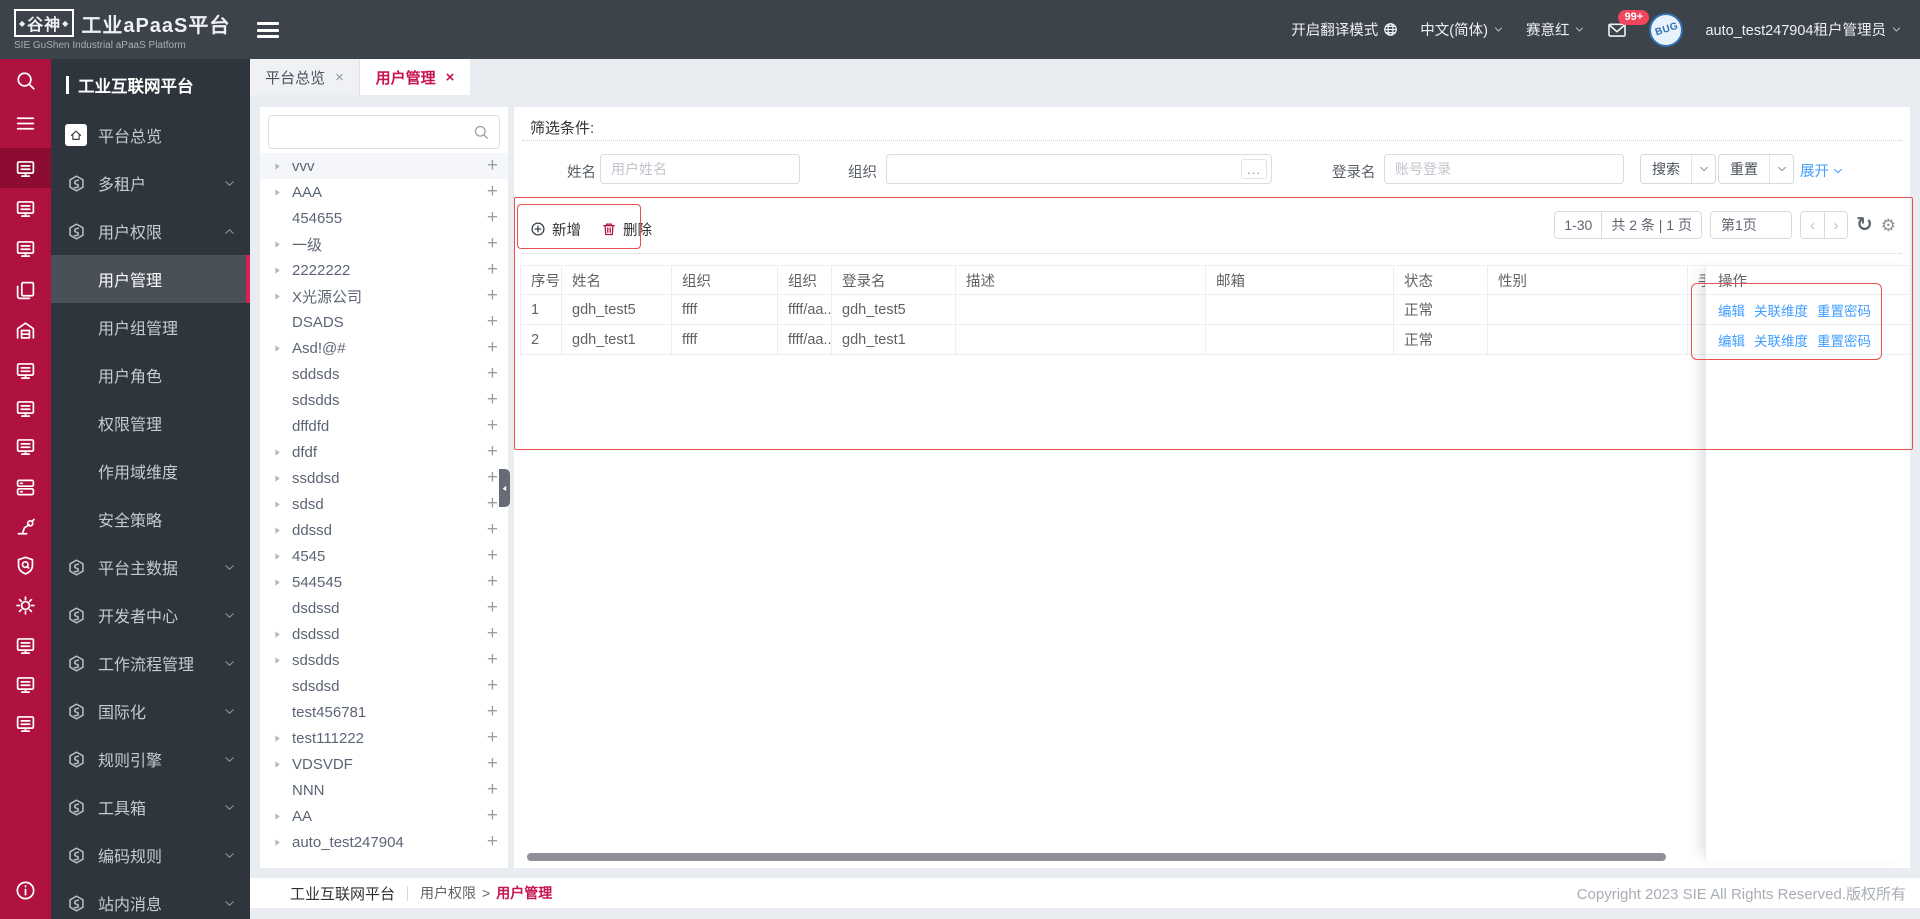 Image resolution: width=1920 pixels, height=919 pixels. I want to click on sidebar-item-站内消息: 站内消息, so click(150, 899).